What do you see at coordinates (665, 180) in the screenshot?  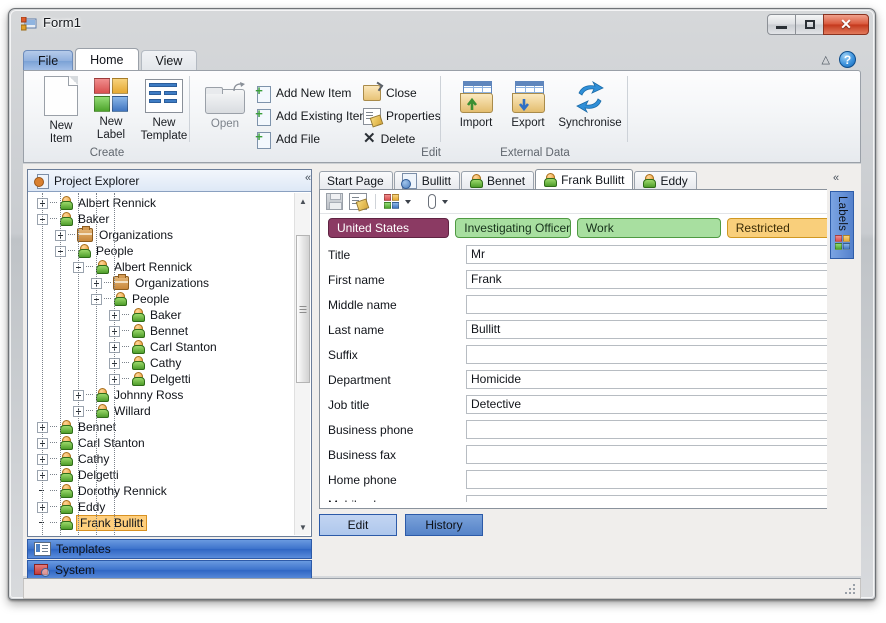 I see `document-tab: Eddy` at bounding box center [665, 180].